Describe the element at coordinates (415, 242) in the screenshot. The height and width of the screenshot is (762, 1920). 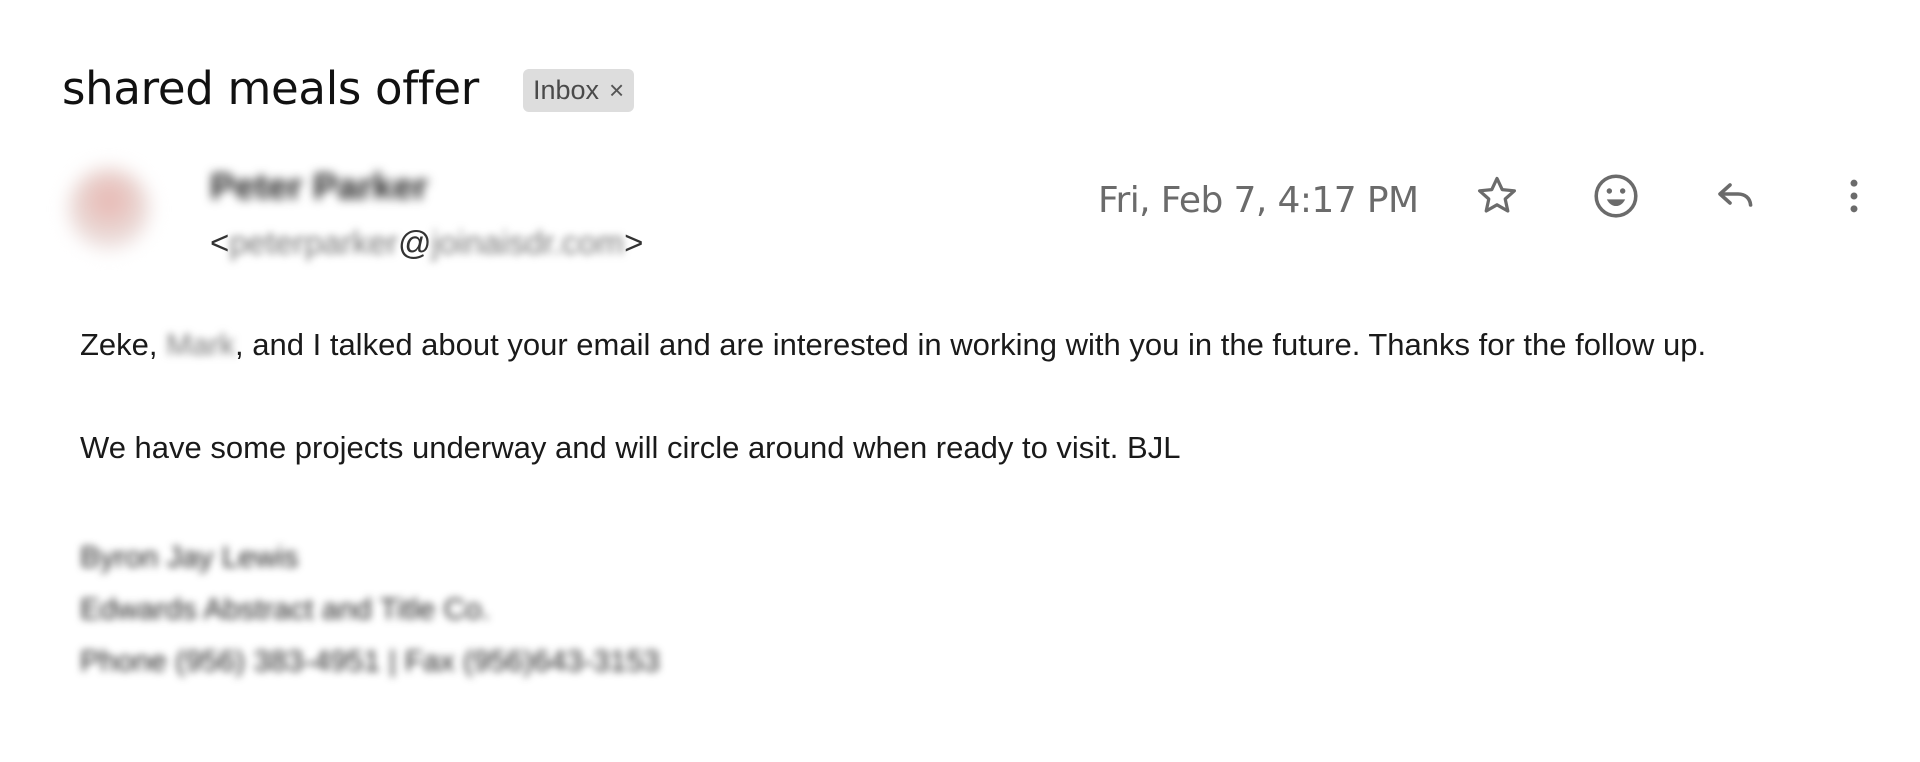
I see `email-at: @` at that location.